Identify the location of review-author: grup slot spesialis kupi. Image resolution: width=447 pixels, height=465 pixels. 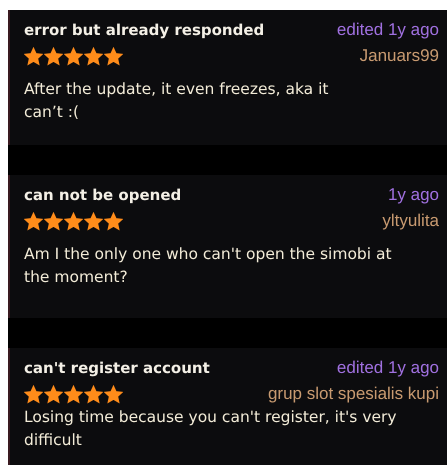
(353, 394).